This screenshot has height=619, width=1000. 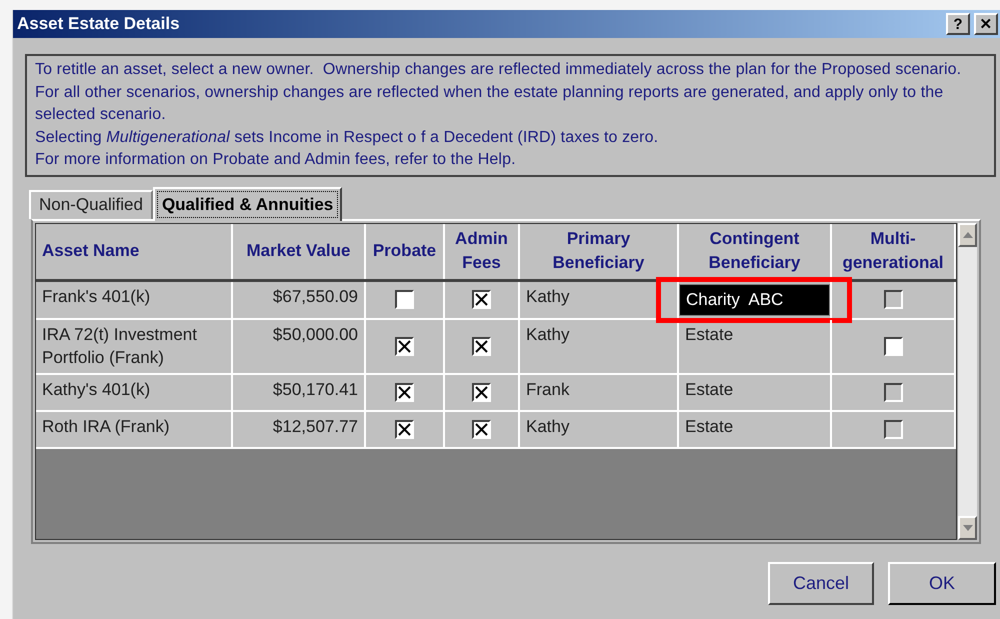 What do you see at coordinates (347, 138) in the screenshot?
I see `info-text: Selecting Multigenerational sets Income in Respect o f a Decedent (IRD) taxes to zero.` at bounding box center [347, 138].